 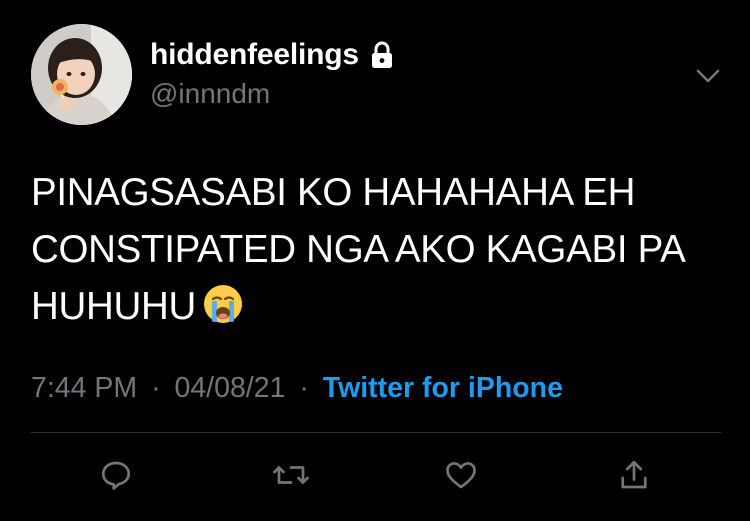 I want to click on tweet-time: 7:44 PM, so click(x=84, y=388).